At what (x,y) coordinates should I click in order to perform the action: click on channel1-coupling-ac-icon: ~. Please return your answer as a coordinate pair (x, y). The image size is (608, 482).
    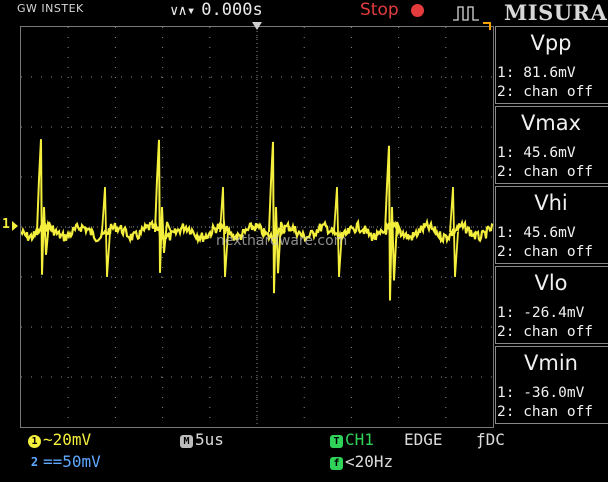
    Looking at the image, I should click on (48, 439).